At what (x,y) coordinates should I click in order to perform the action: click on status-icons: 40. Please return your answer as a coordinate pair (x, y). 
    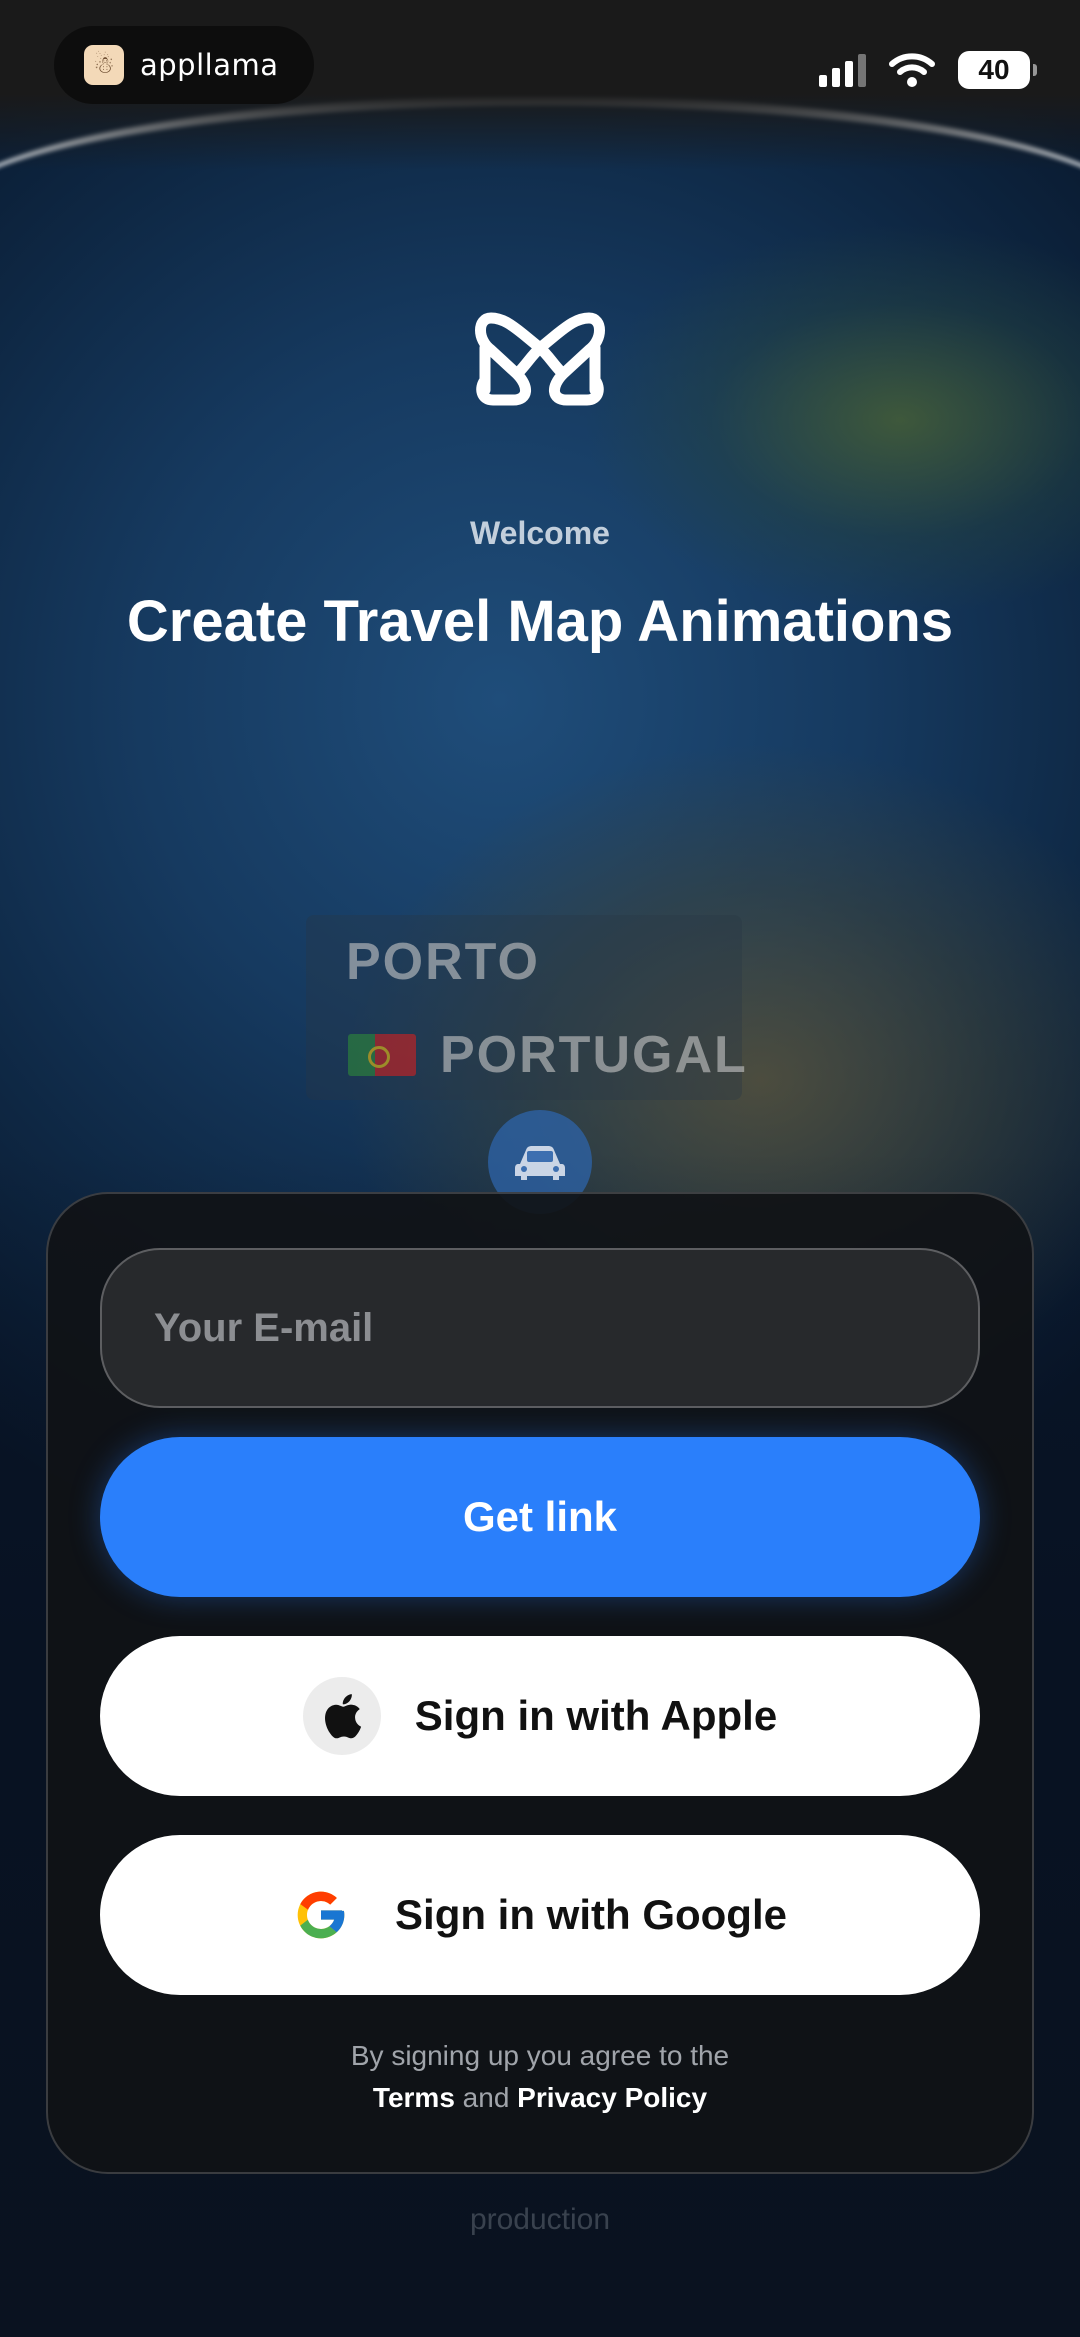
    Looking at the image, I should click on (928, 70).